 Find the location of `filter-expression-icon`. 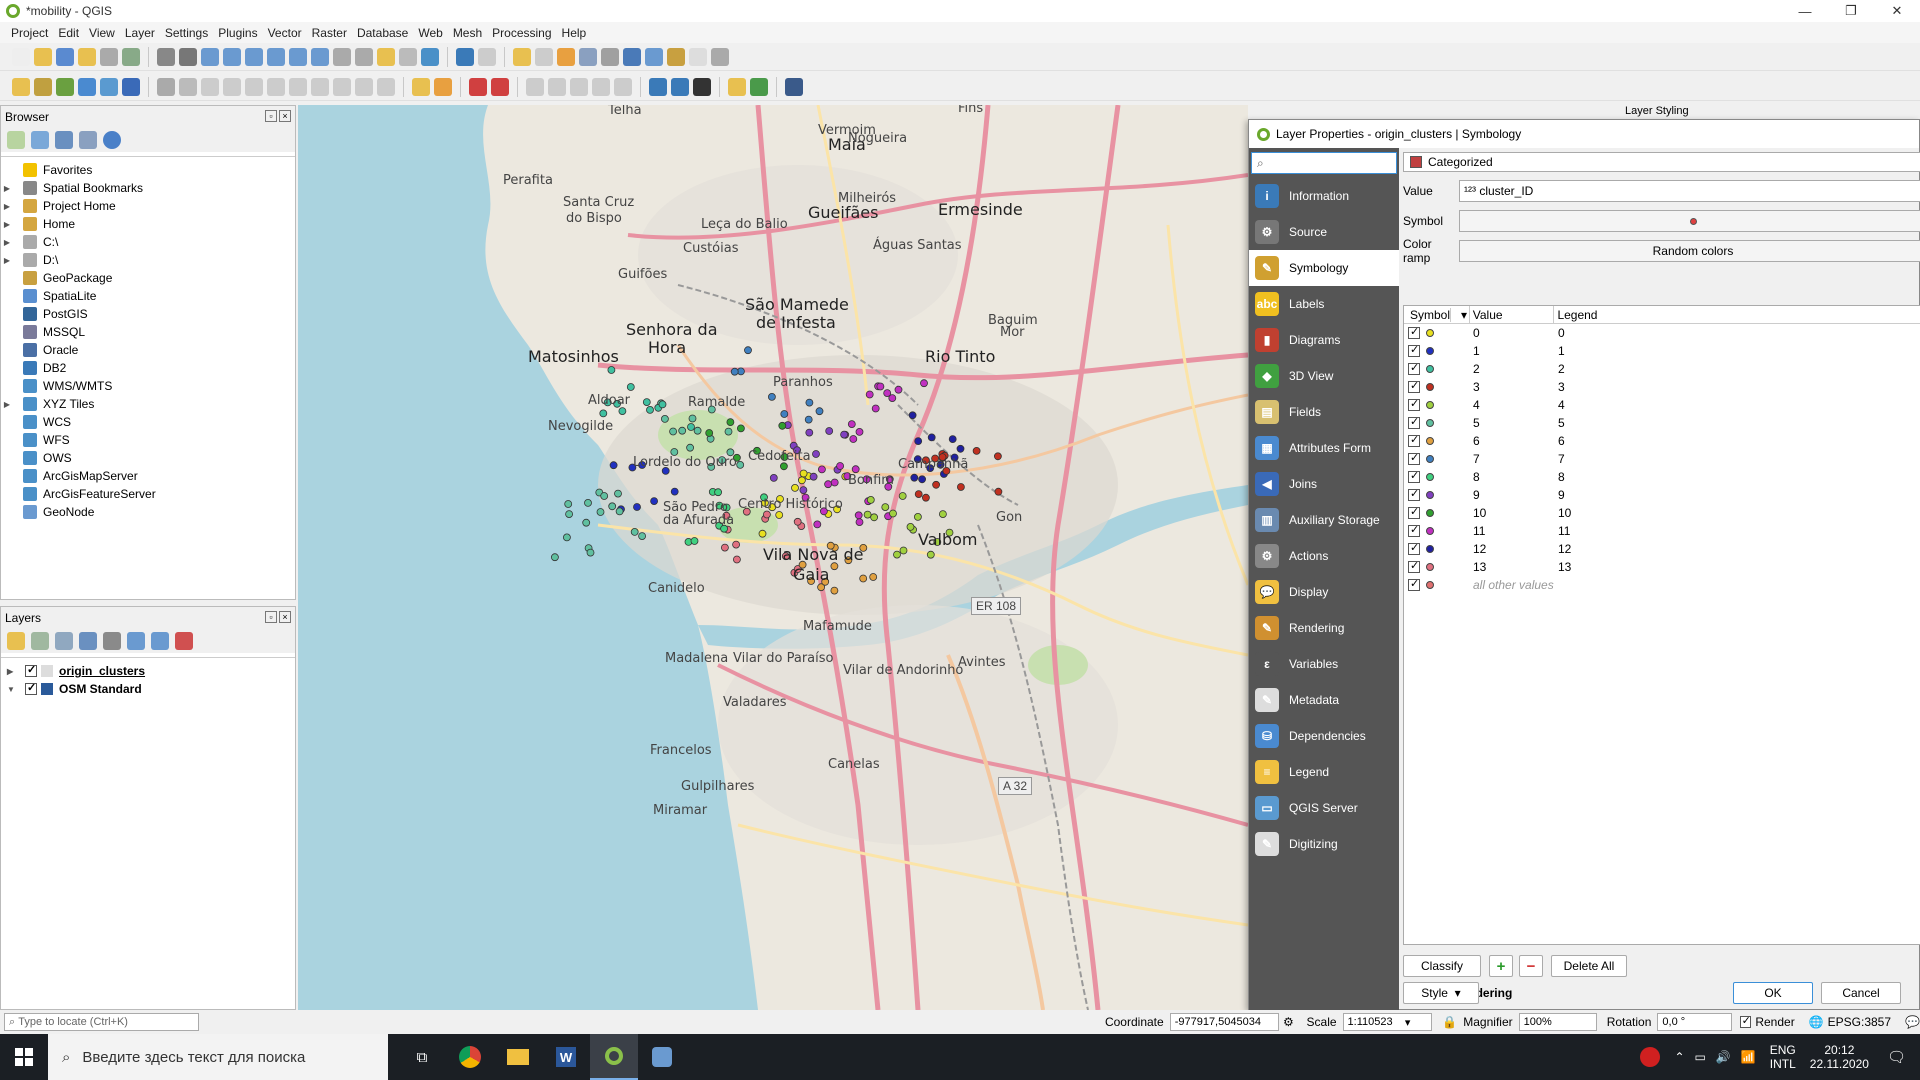

filter-expression-icon is located at coordinates (112, 641).